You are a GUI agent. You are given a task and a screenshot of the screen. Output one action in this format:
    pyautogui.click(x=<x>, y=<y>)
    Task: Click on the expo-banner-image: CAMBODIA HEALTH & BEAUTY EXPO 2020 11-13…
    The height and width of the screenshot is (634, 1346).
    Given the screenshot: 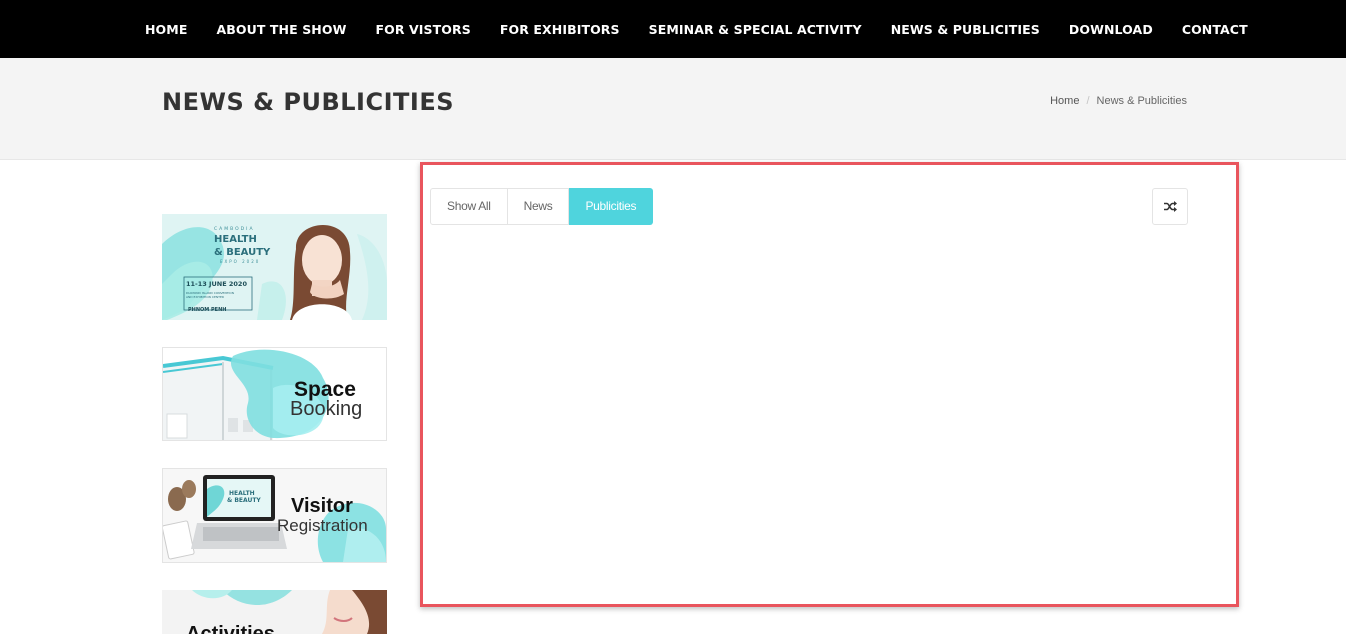 What is the action you would take?
    pyautogui.click(x=274, y=267)
    